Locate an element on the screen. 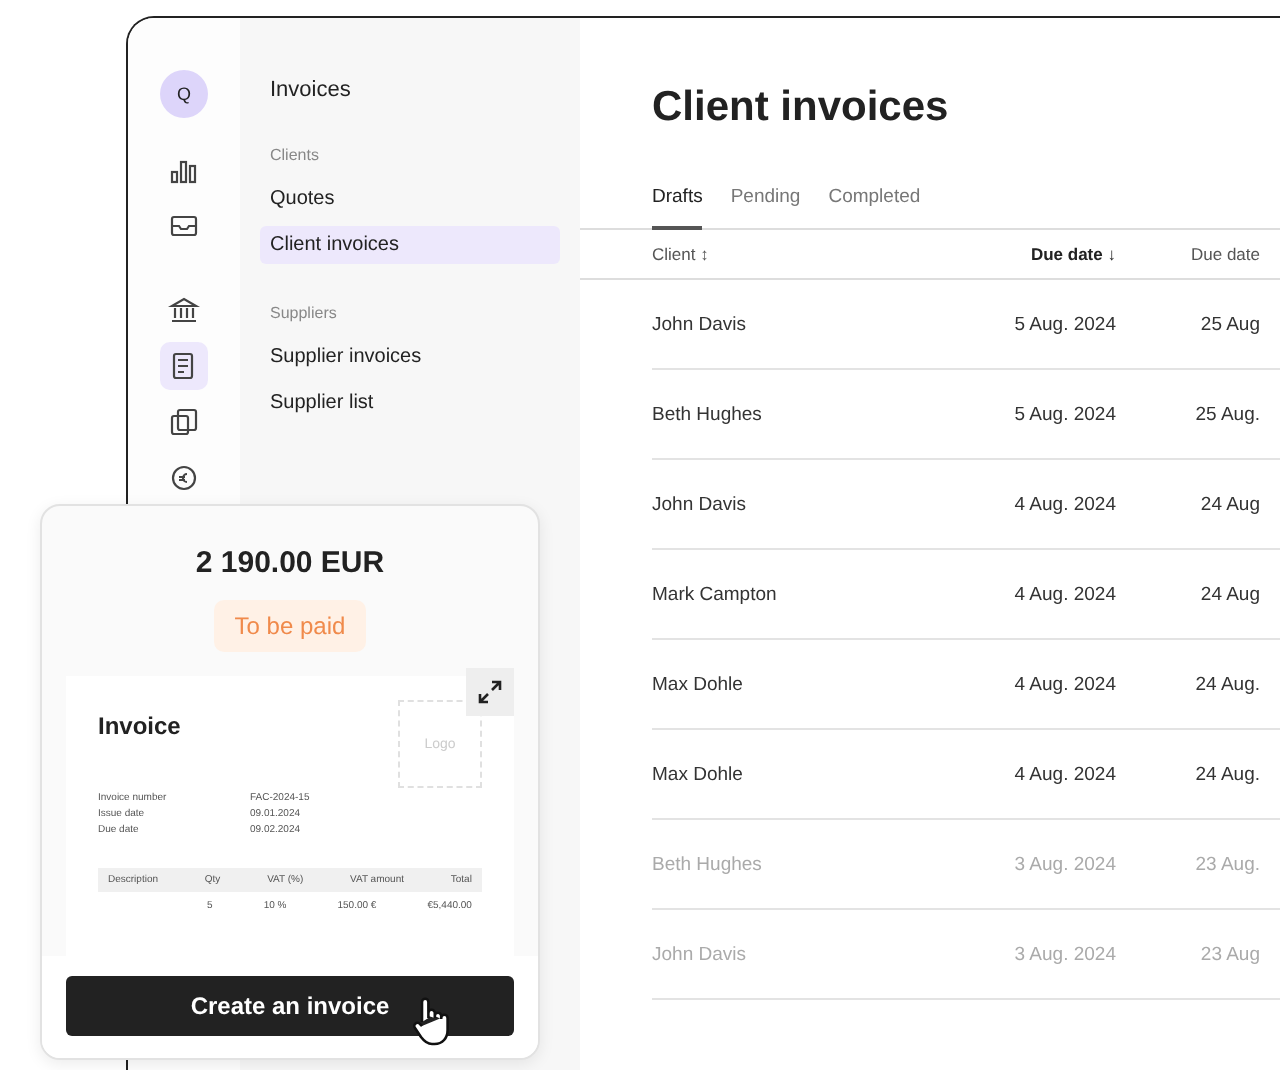  tab: Drafts is located at coordinates (677, 208).